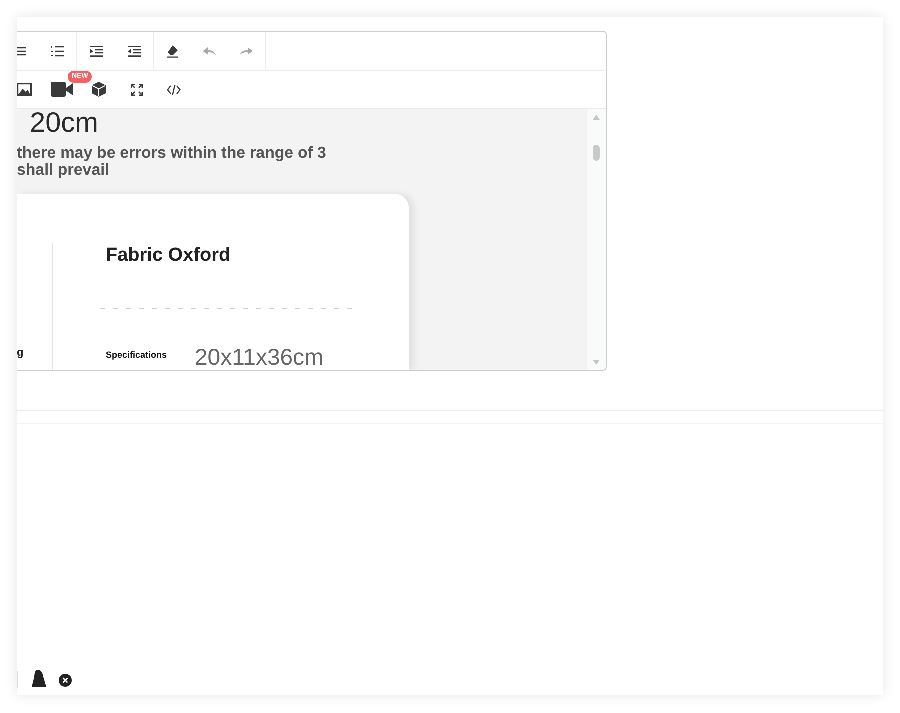  Describe the element at coordinates (259, 357) in the screenshot. I see `spec-value: 20x11x36cm` at that location.